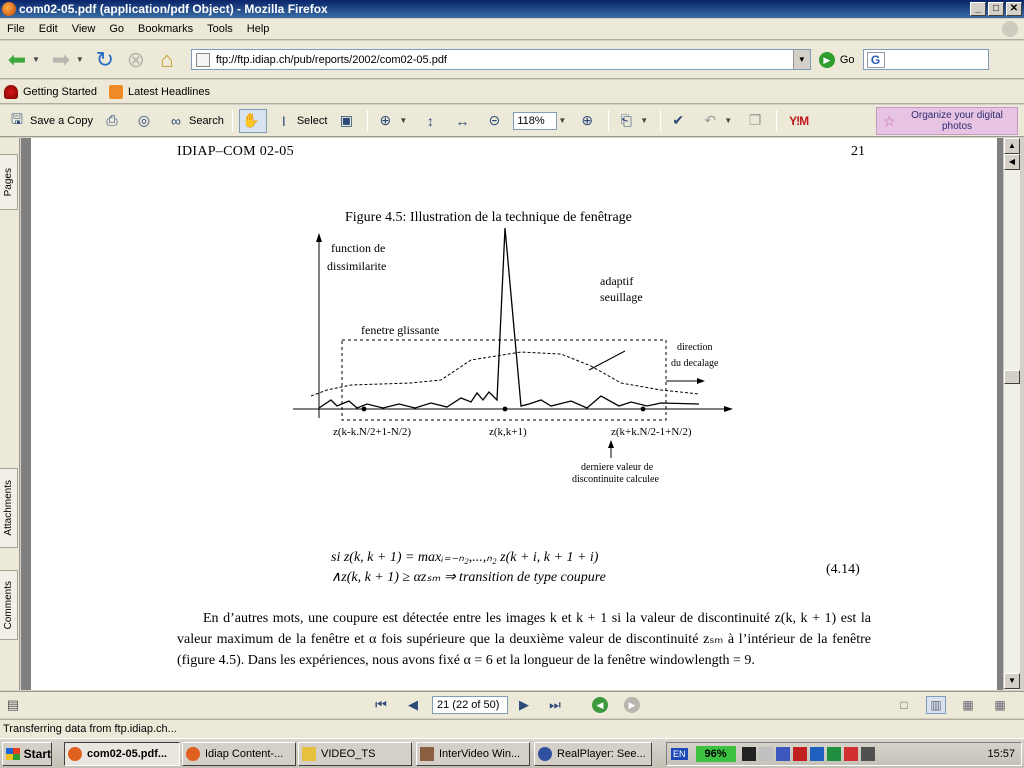 The width and height of the screenshot is (1024, 768). I want to click on alert-icon, so click(850, 754).